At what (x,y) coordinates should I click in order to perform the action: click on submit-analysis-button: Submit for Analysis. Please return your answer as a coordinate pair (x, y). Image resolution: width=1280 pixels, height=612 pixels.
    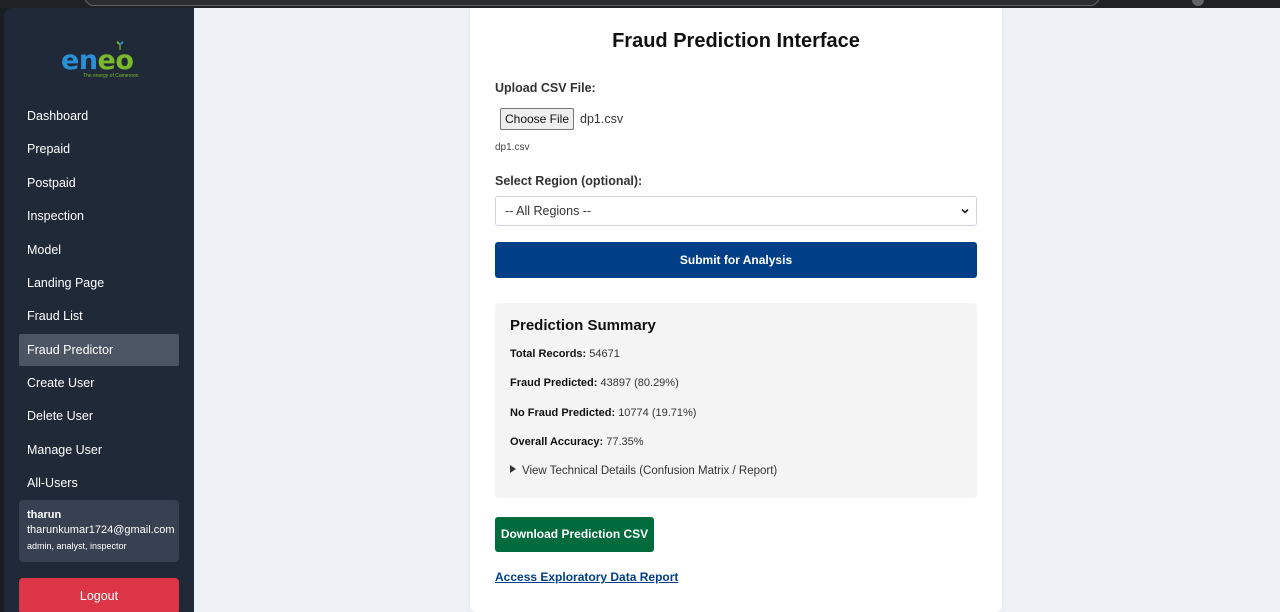
    Looking at the image, I should click on (736, 260).